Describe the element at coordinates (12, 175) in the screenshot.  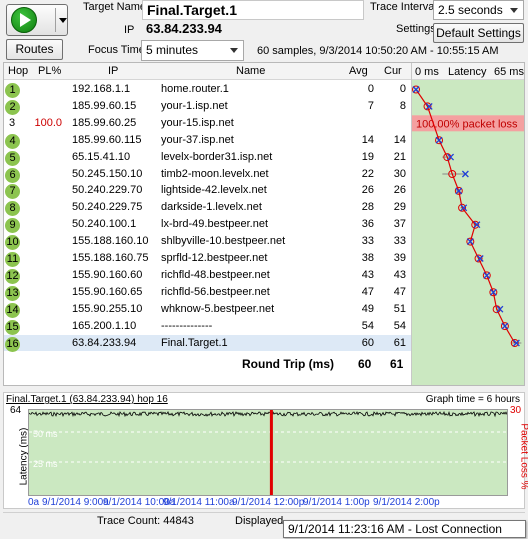
I see `hop-number: 6` at that location.